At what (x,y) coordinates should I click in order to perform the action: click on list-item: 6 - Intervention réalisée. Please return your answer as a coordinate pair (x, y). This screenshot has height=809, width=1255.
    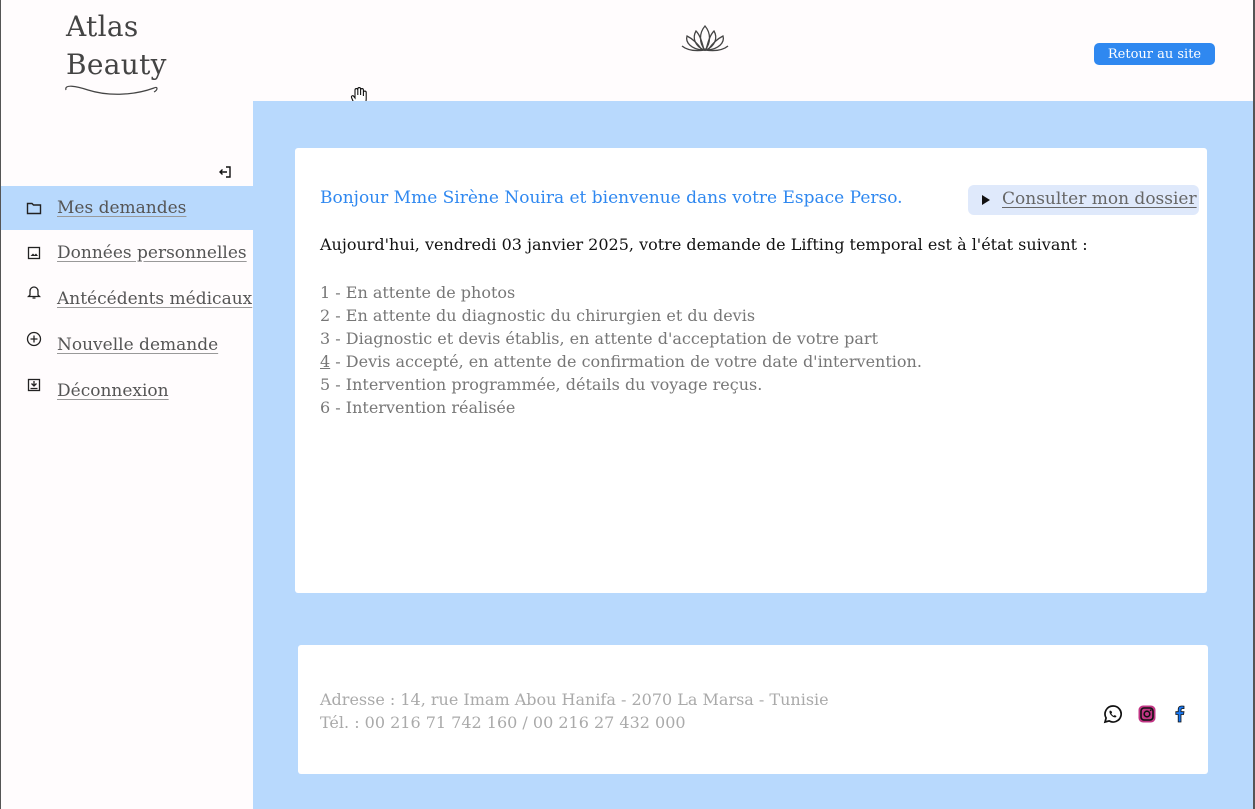
    Looking at the image, I should click on (621, 407).